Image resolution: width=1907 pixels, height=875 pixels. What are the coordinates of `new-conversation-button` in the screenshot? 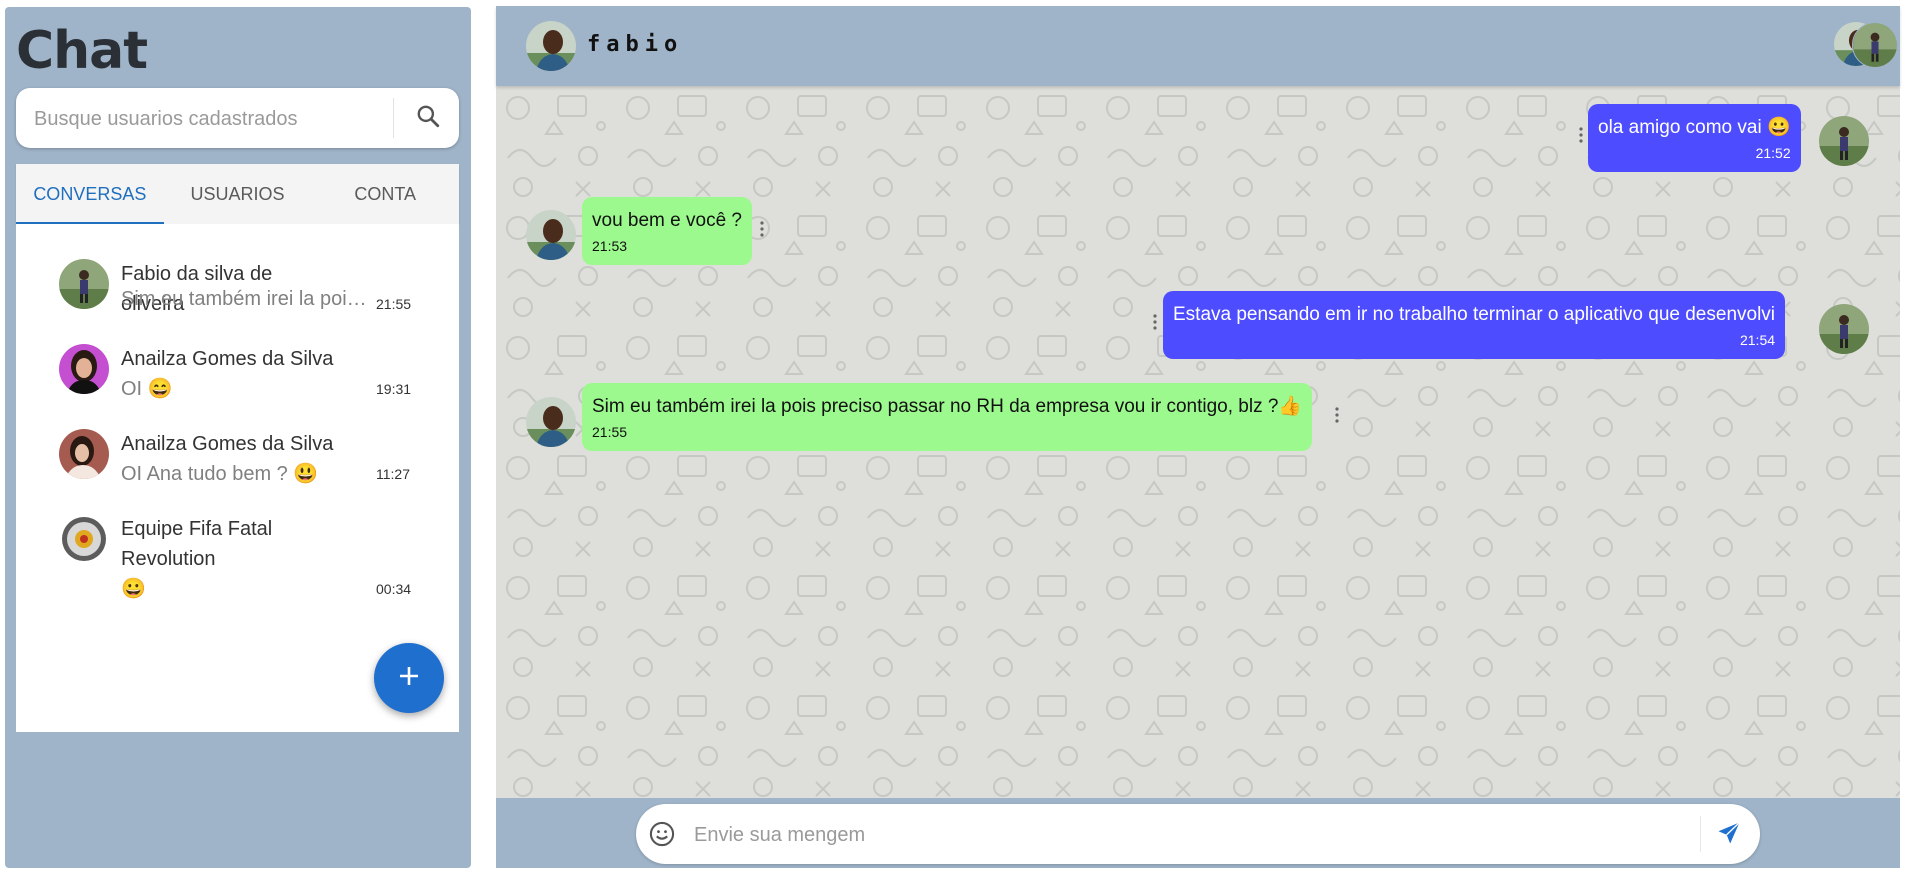 It's located at (409, 678).